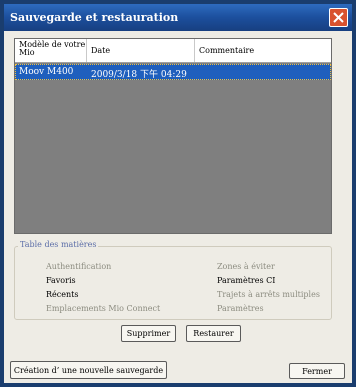 This screenshot has width=356, height=387. What do you see at coordinates (61, 280) in the screenshot?
I see `item-favorites: Favoris` at bounding box center [61, 280].